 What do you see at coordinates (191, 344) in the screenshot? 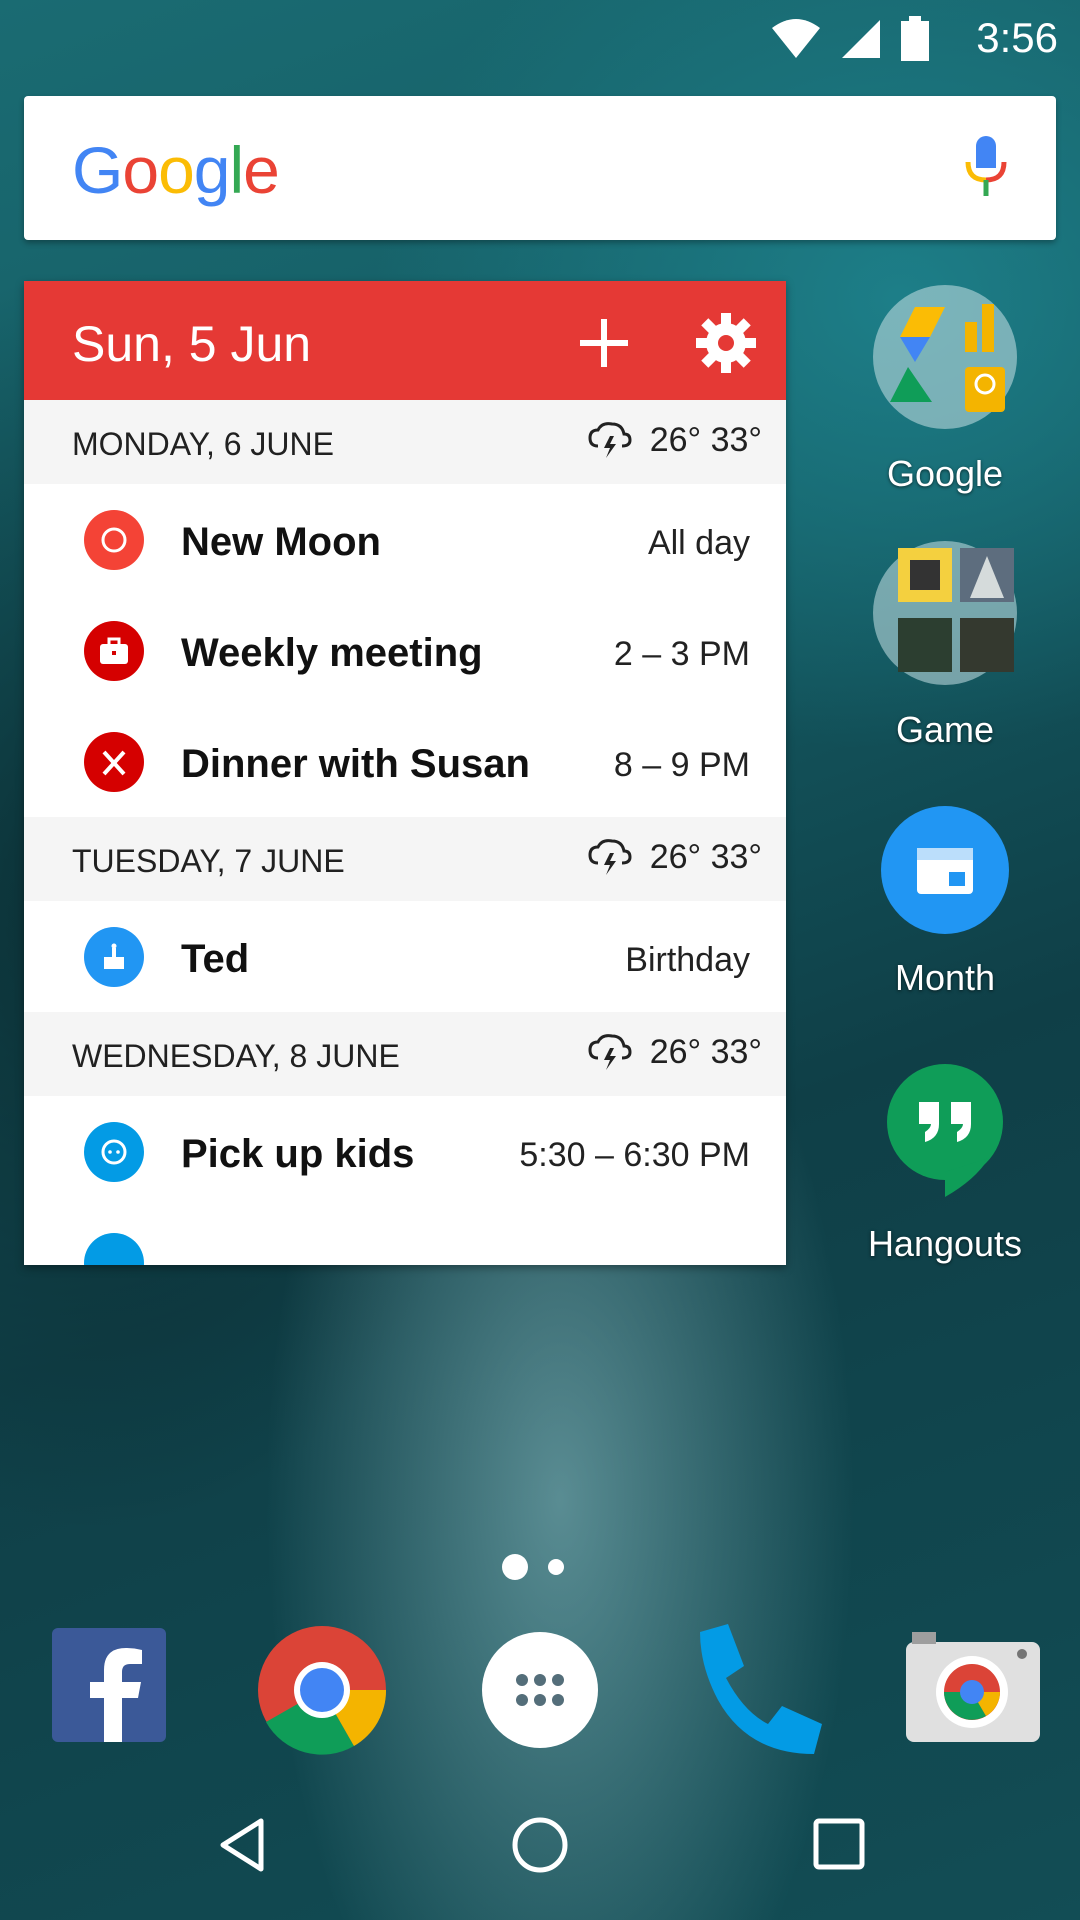
I see `widget-date: Sun, 5 Jun` at bounding box center [191, 344].